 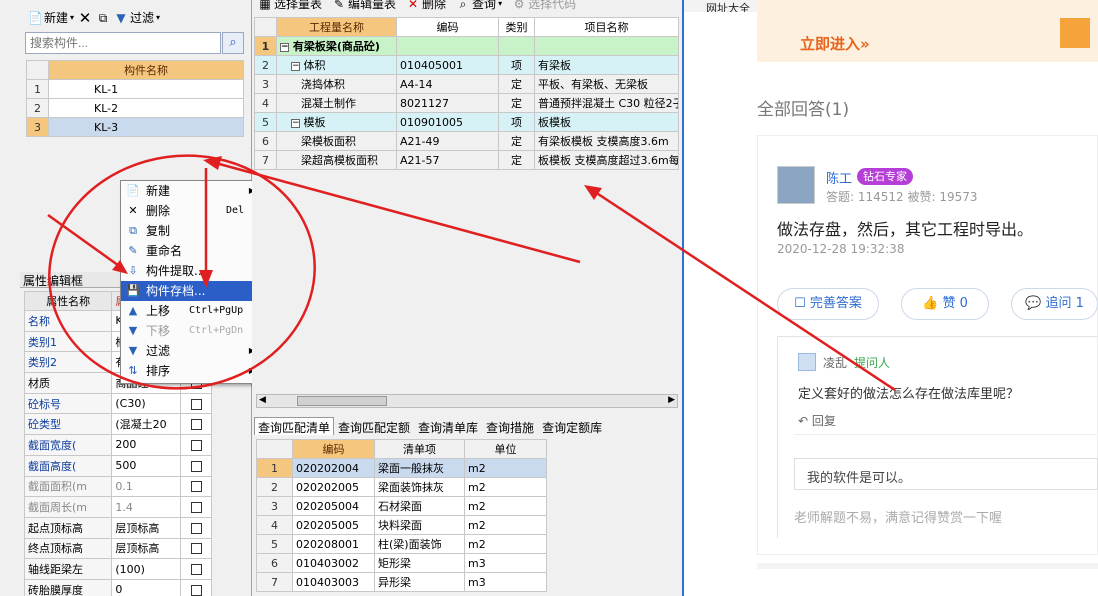 I want to click on attr-row: 截面高度(500, so click(x=117, y=465).